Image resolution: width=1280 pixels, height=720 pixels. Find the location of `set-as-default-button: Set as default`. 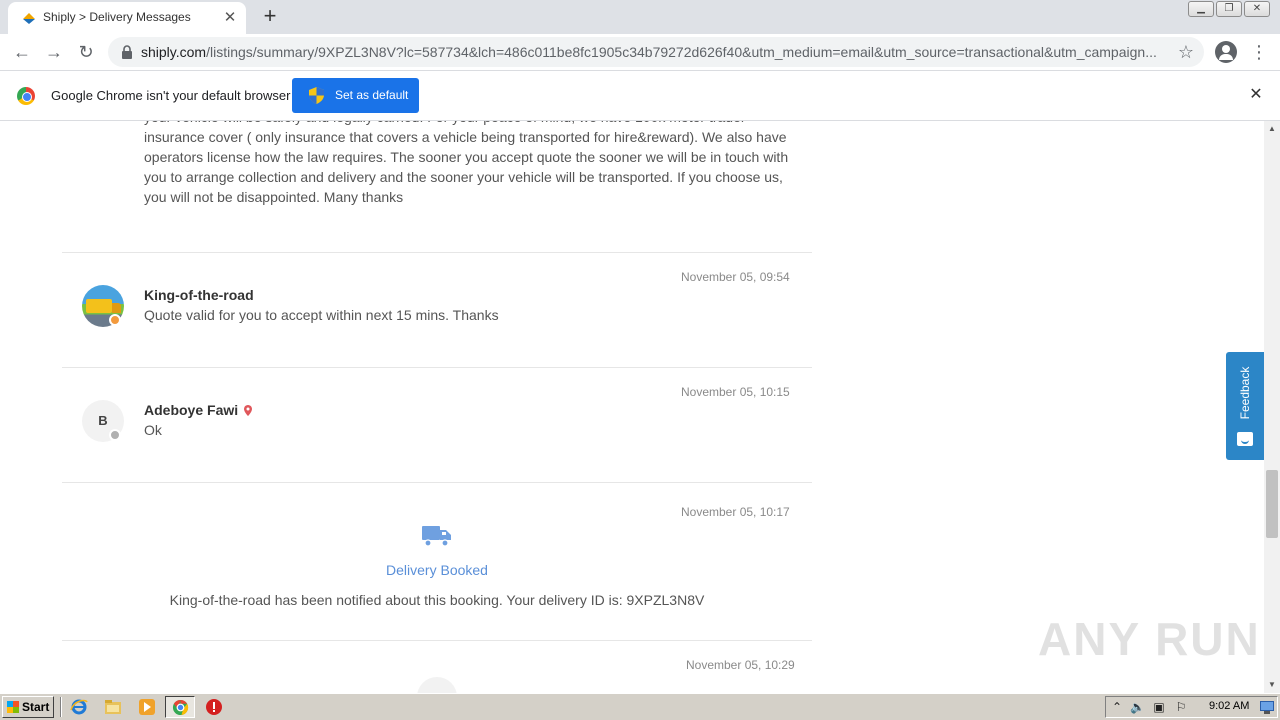

set-as-default-button: Set as default is located at coordinates (355, 95).